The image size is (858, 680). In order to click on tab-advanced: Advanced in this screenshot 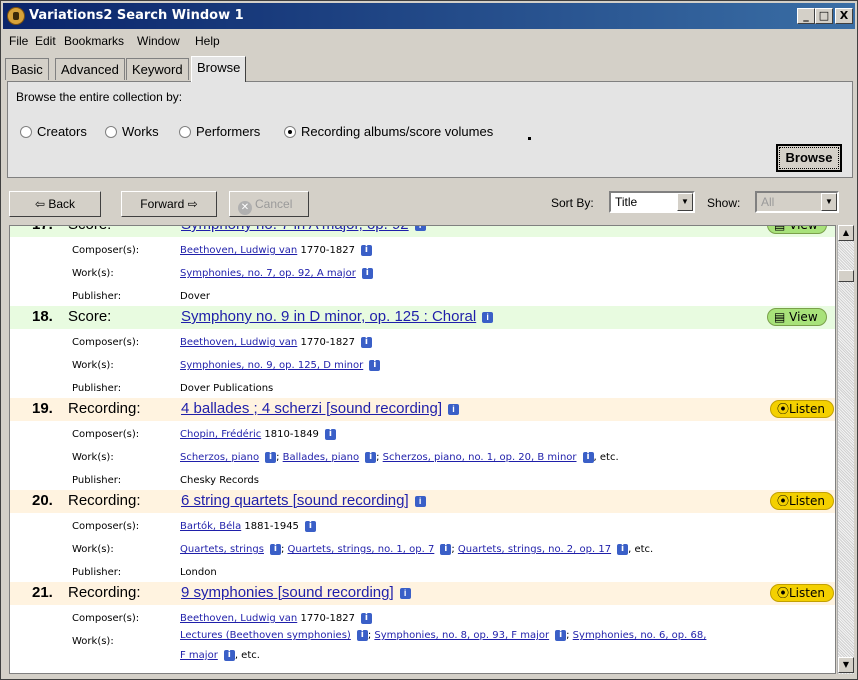, I will do `click(90, 69)`.